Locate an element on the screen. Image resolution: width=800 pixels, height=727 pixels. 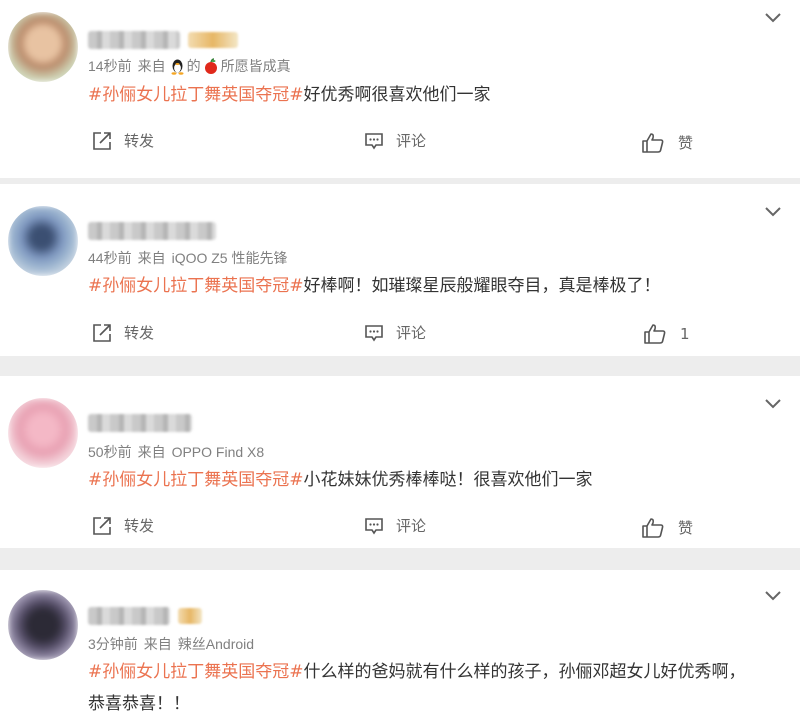
post-content: #孙俪女儿拉丁舞英国夺冠#好棒啊！如璀璨星辰般耀眼夺目，真是棒极了！ is located at coordinates (433, 286).